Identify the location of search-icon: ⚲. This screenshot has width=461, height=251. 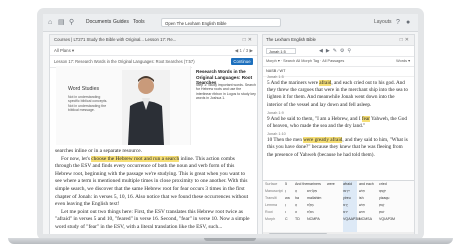
(71, 22).